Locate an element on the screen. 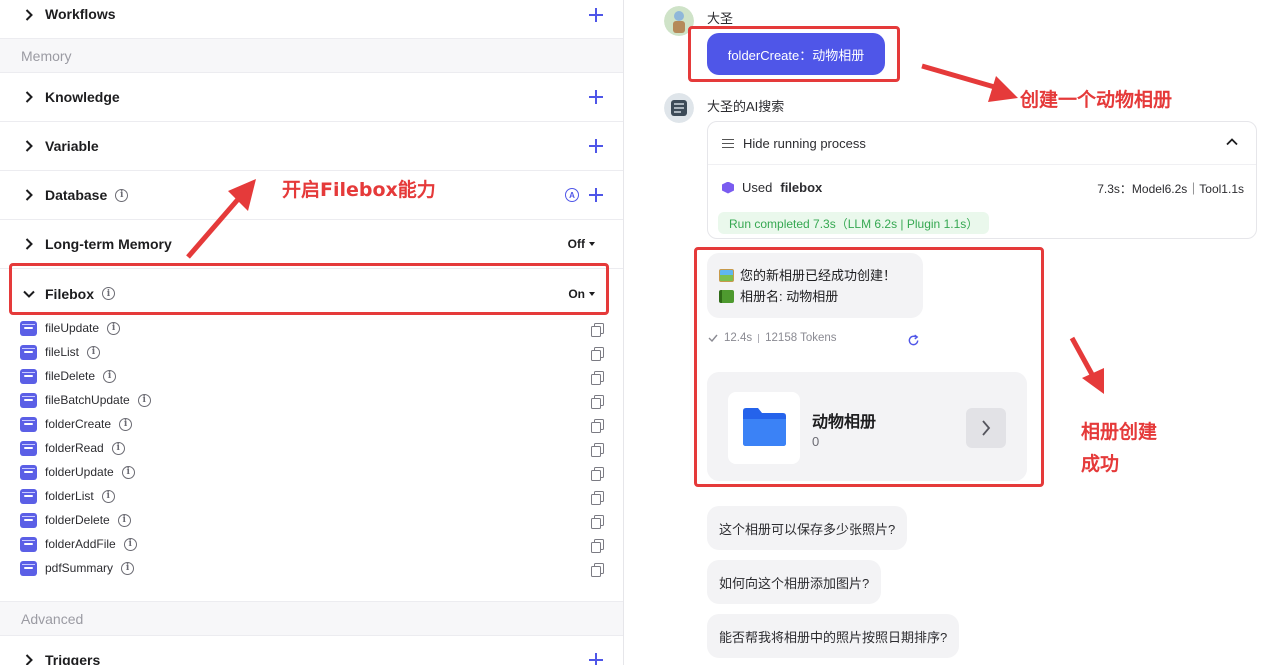  used-tool-row: Used filebox is located at coordinates (772, 187).